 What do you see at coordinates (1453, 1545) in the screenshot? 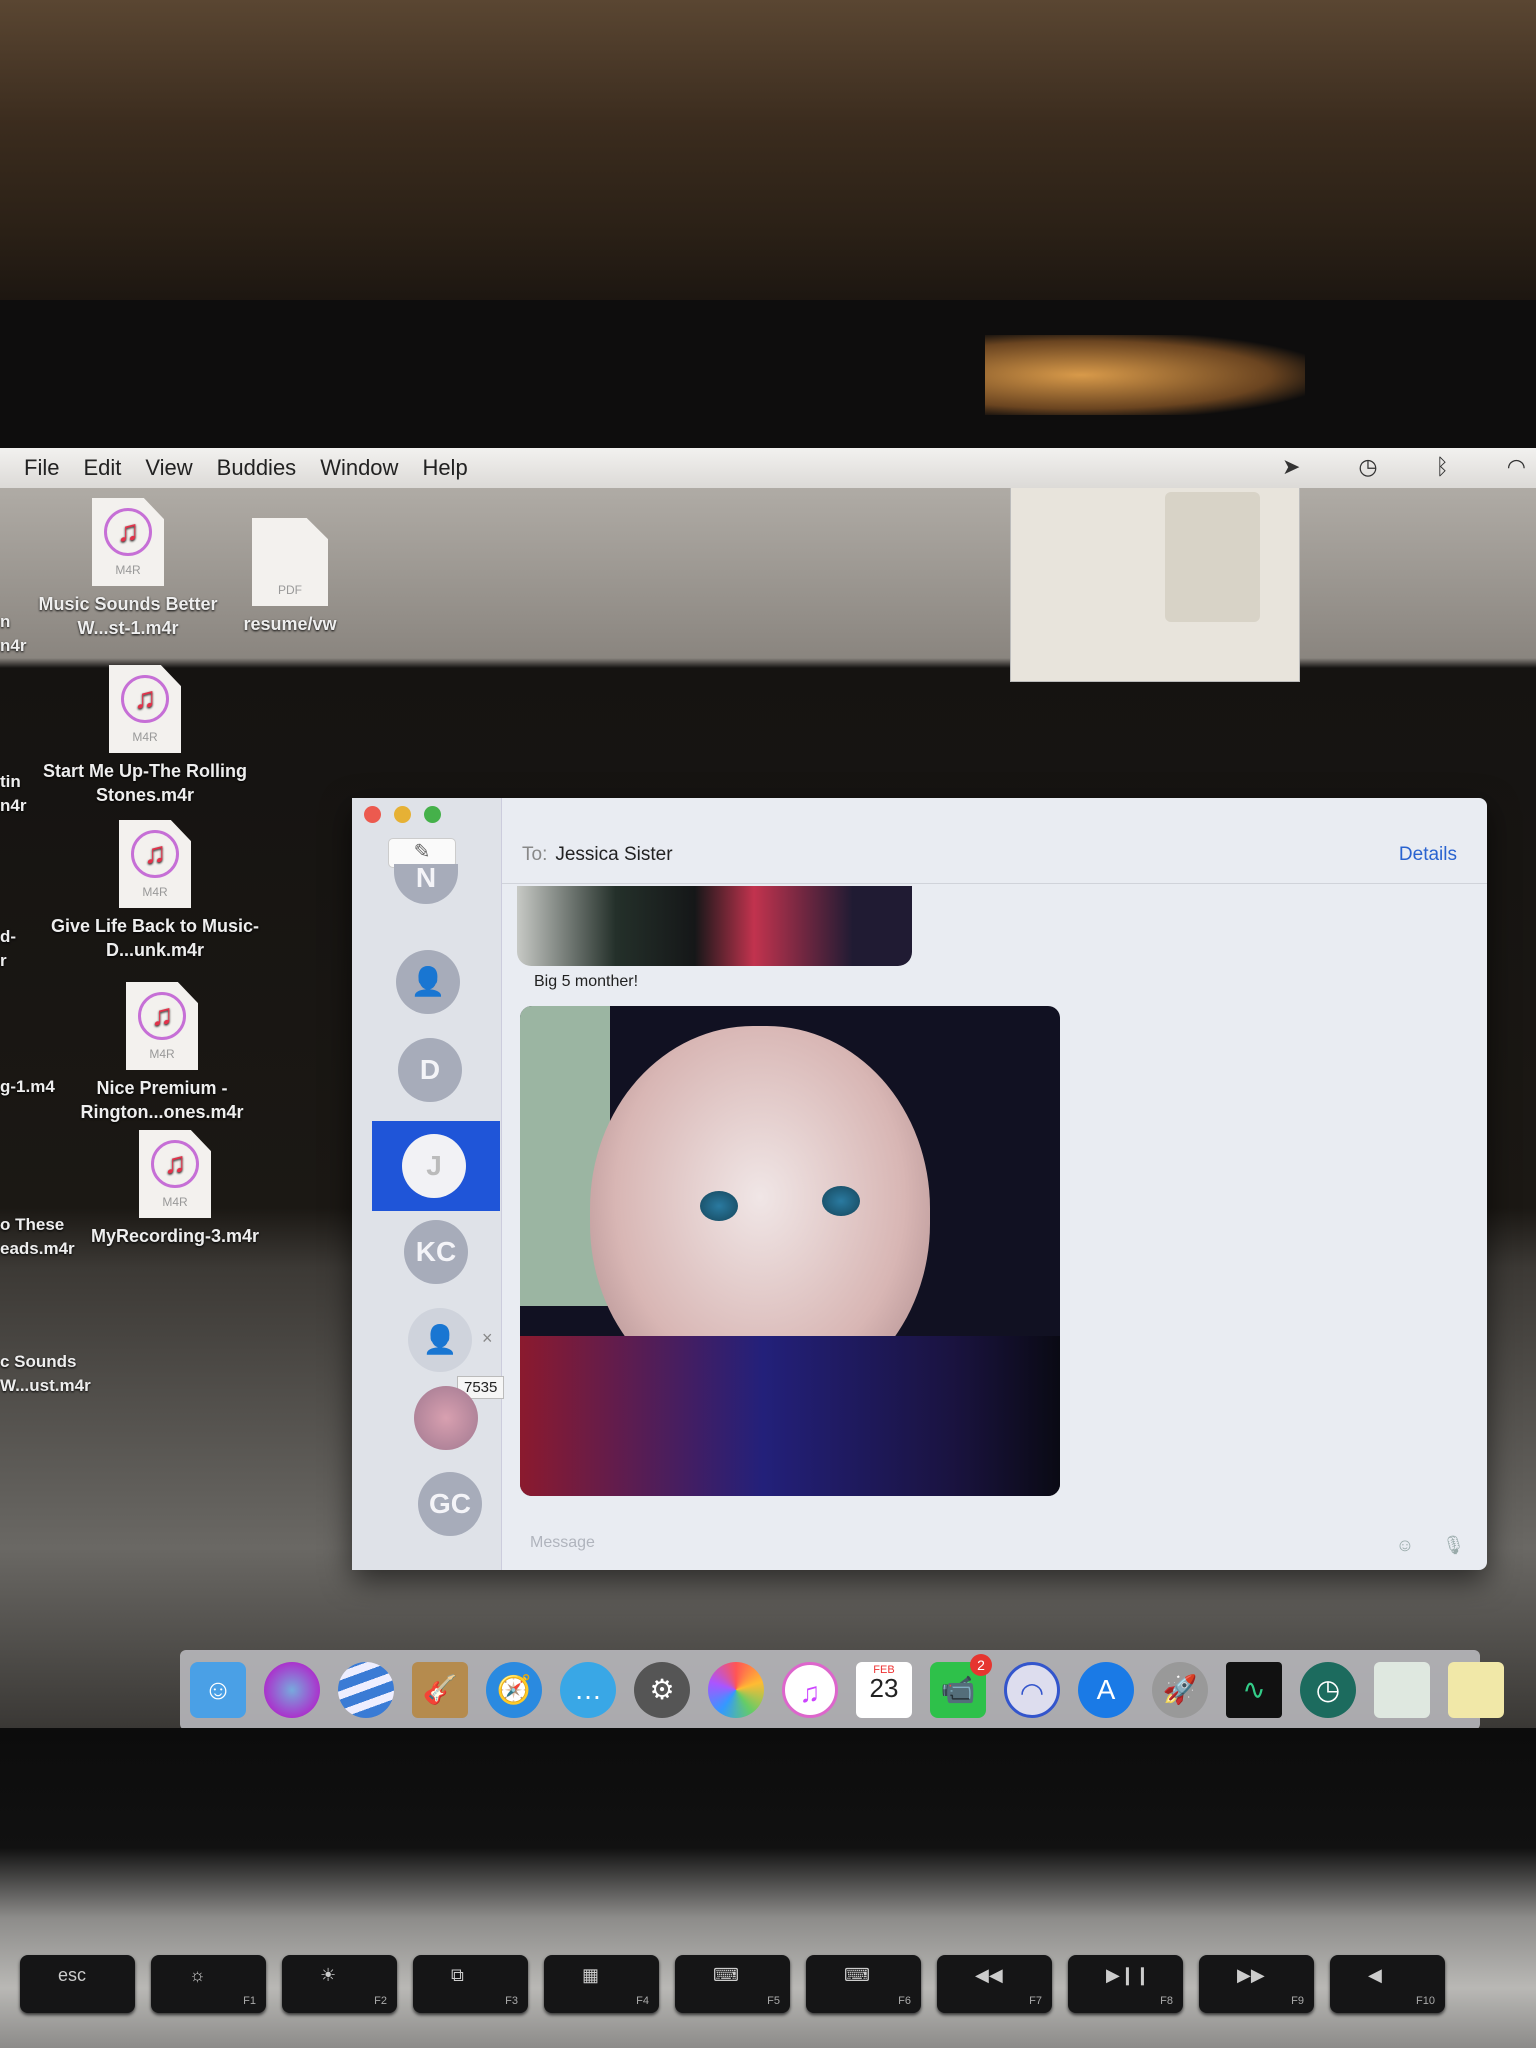
I see `microphone-icon: 🎙` at bounding box center [1453, 1545].